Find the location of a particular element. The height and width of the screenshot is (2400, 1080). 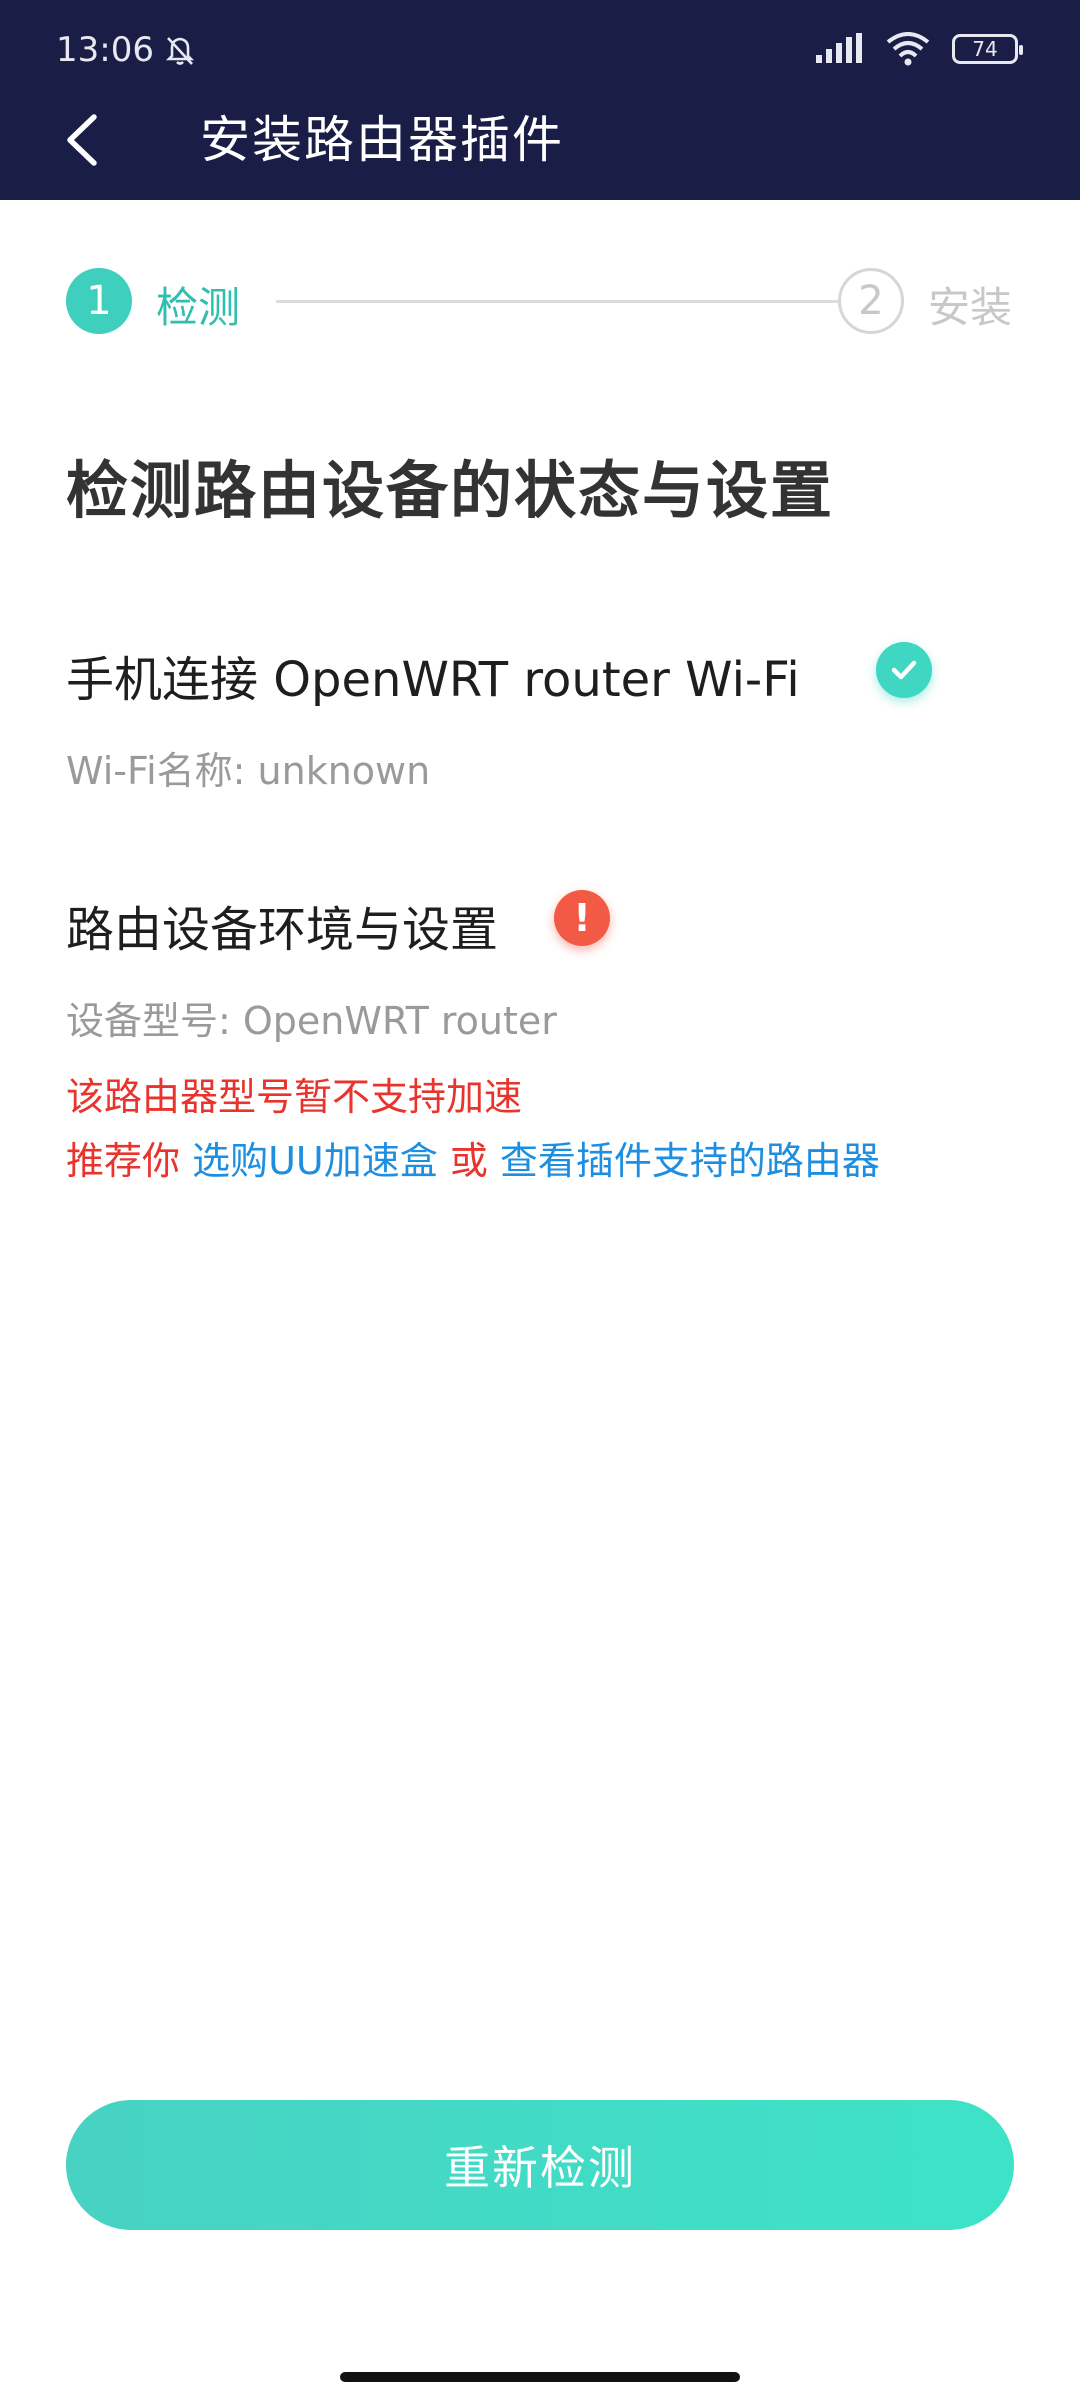

back-button is located at coordinates (82, 140).